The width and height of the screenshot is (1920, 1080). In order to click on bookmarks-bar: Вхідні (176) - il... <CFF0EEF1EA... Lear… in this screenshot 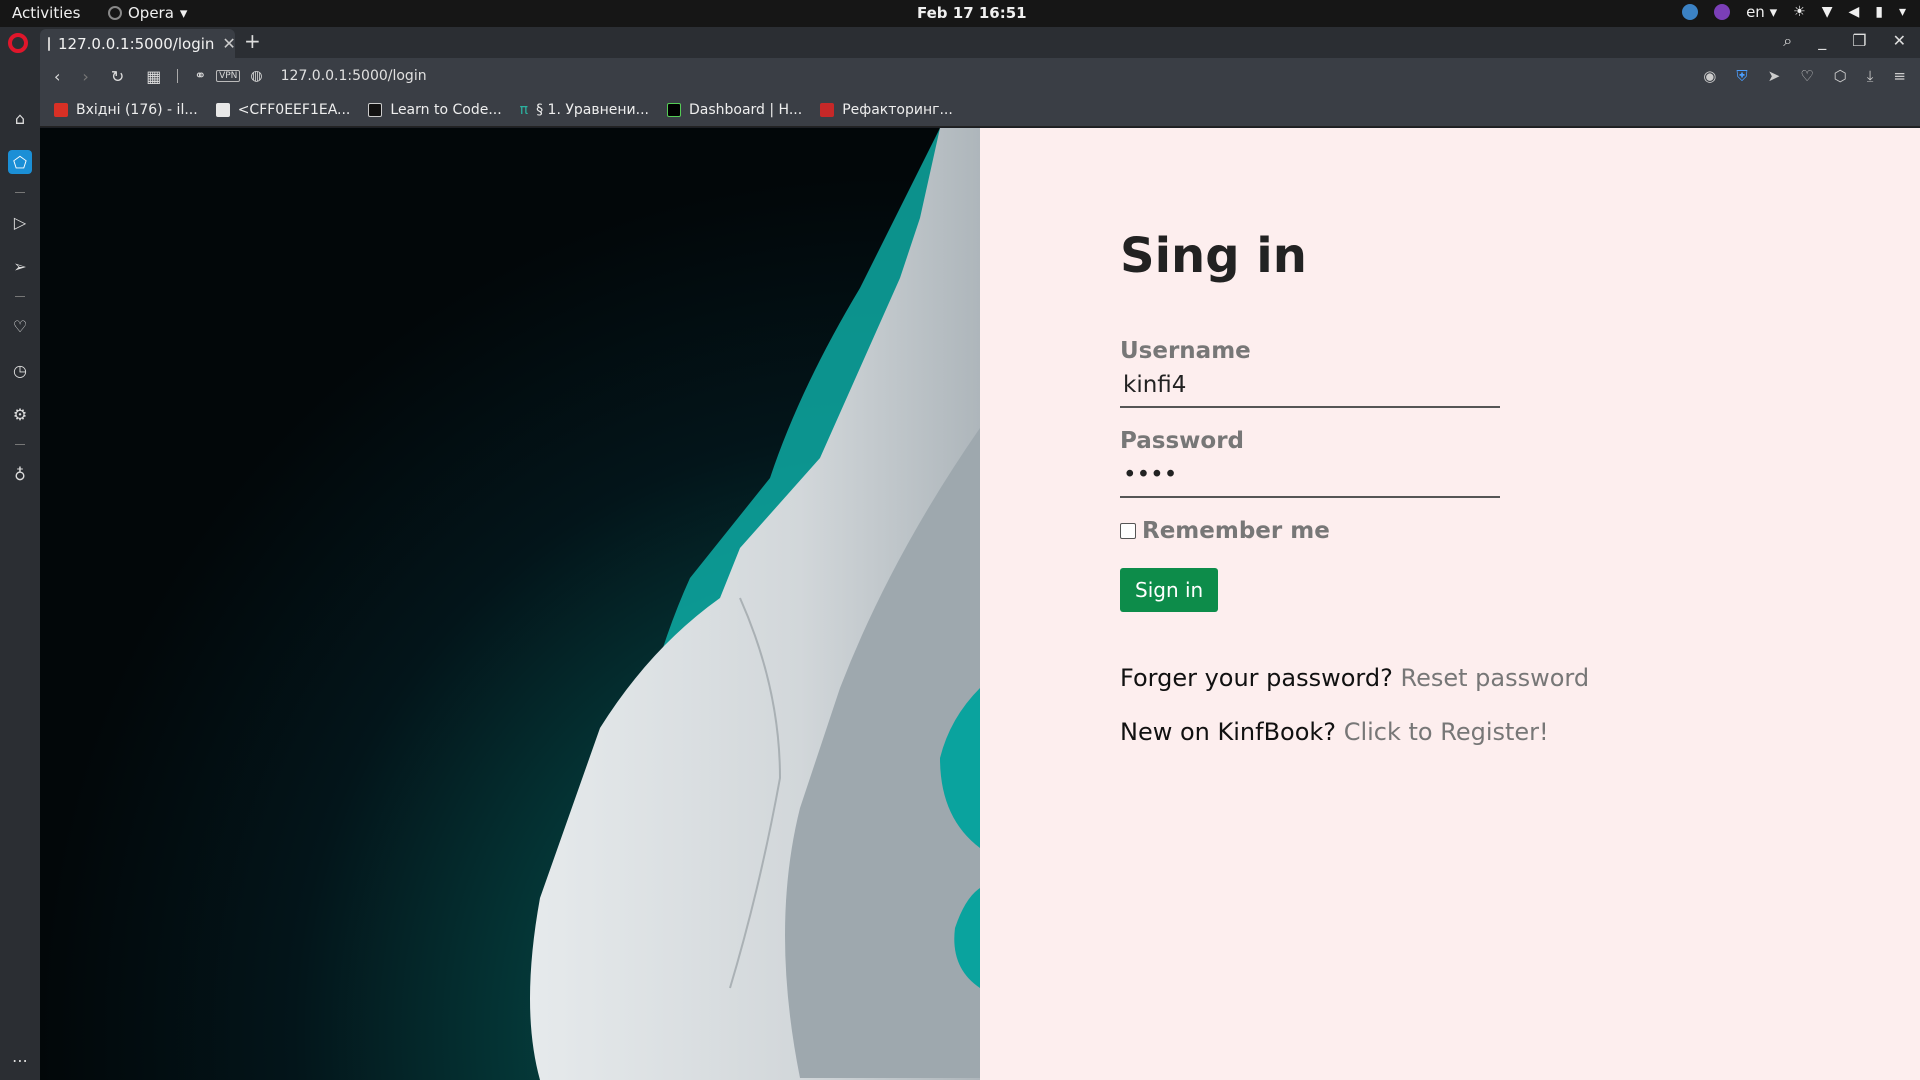, I will do `click(980, 110)`.